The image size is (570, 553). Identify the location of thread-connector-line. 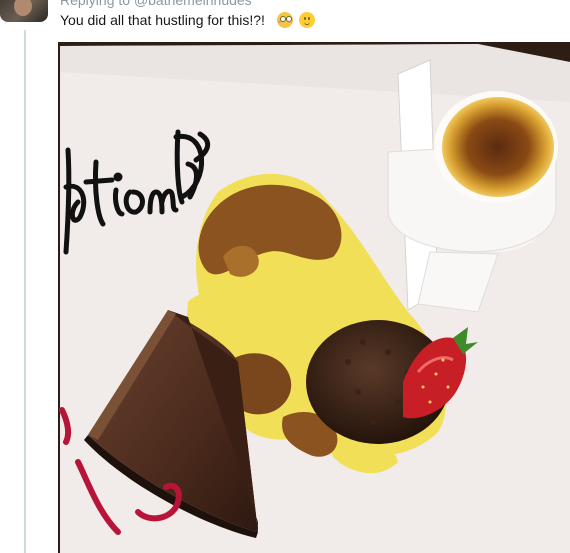
(25, 291).